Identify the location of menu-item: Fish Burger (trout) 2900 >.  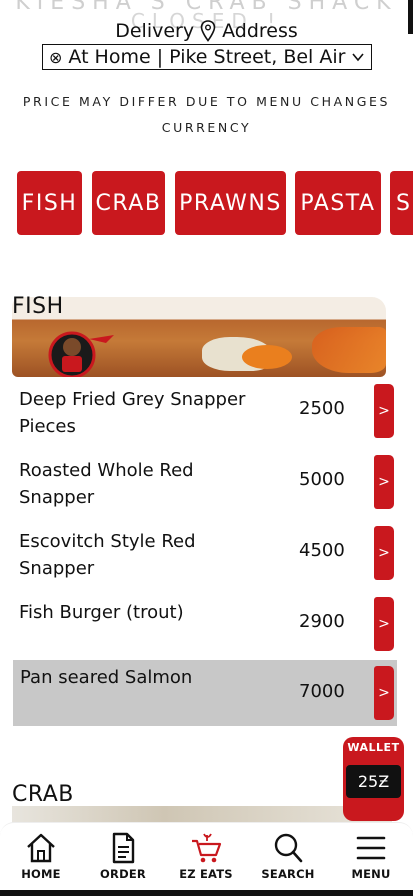
(205, 625).